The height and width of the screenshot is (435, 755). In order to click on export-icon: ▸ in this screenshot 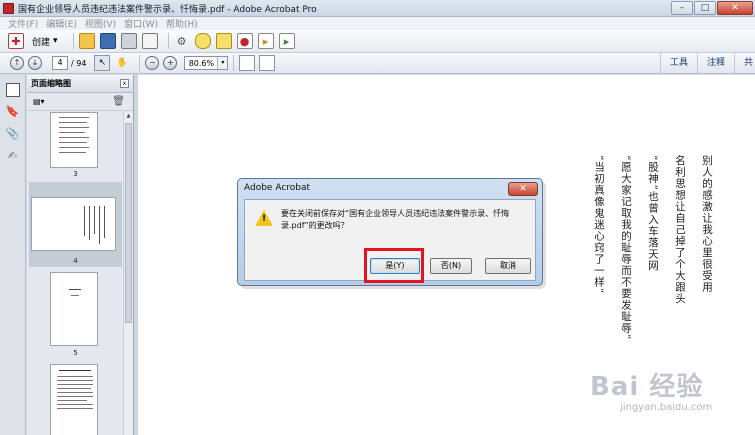, I will do `click(265, 41)`.